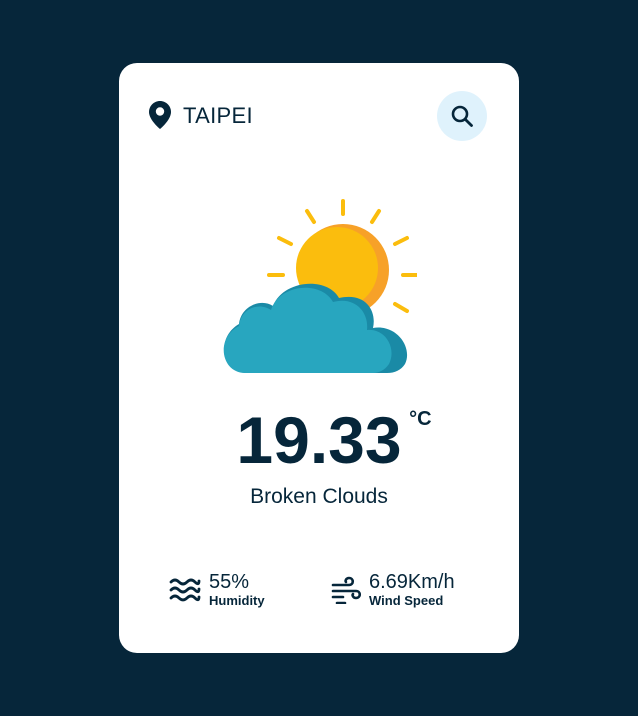 The image size is (638, 716). What do you see at coordinates (185, 590) in the screenshot?
I see `waves-icon` at bounding box center [185, 590].